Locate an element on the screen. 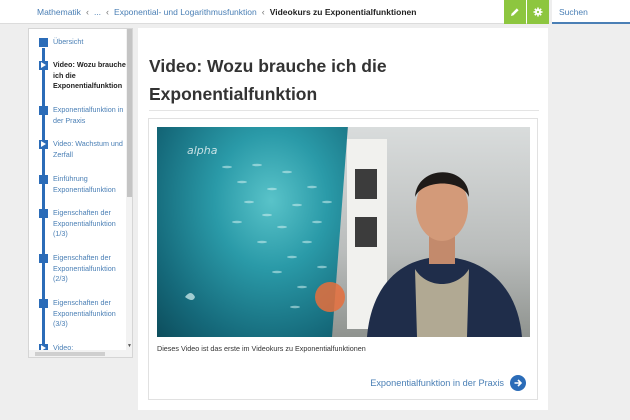 This screenshot has width=630, height=420. next-lesson-label: Exponentialfunktion in der Praxis is located at coordinates (437, 383).